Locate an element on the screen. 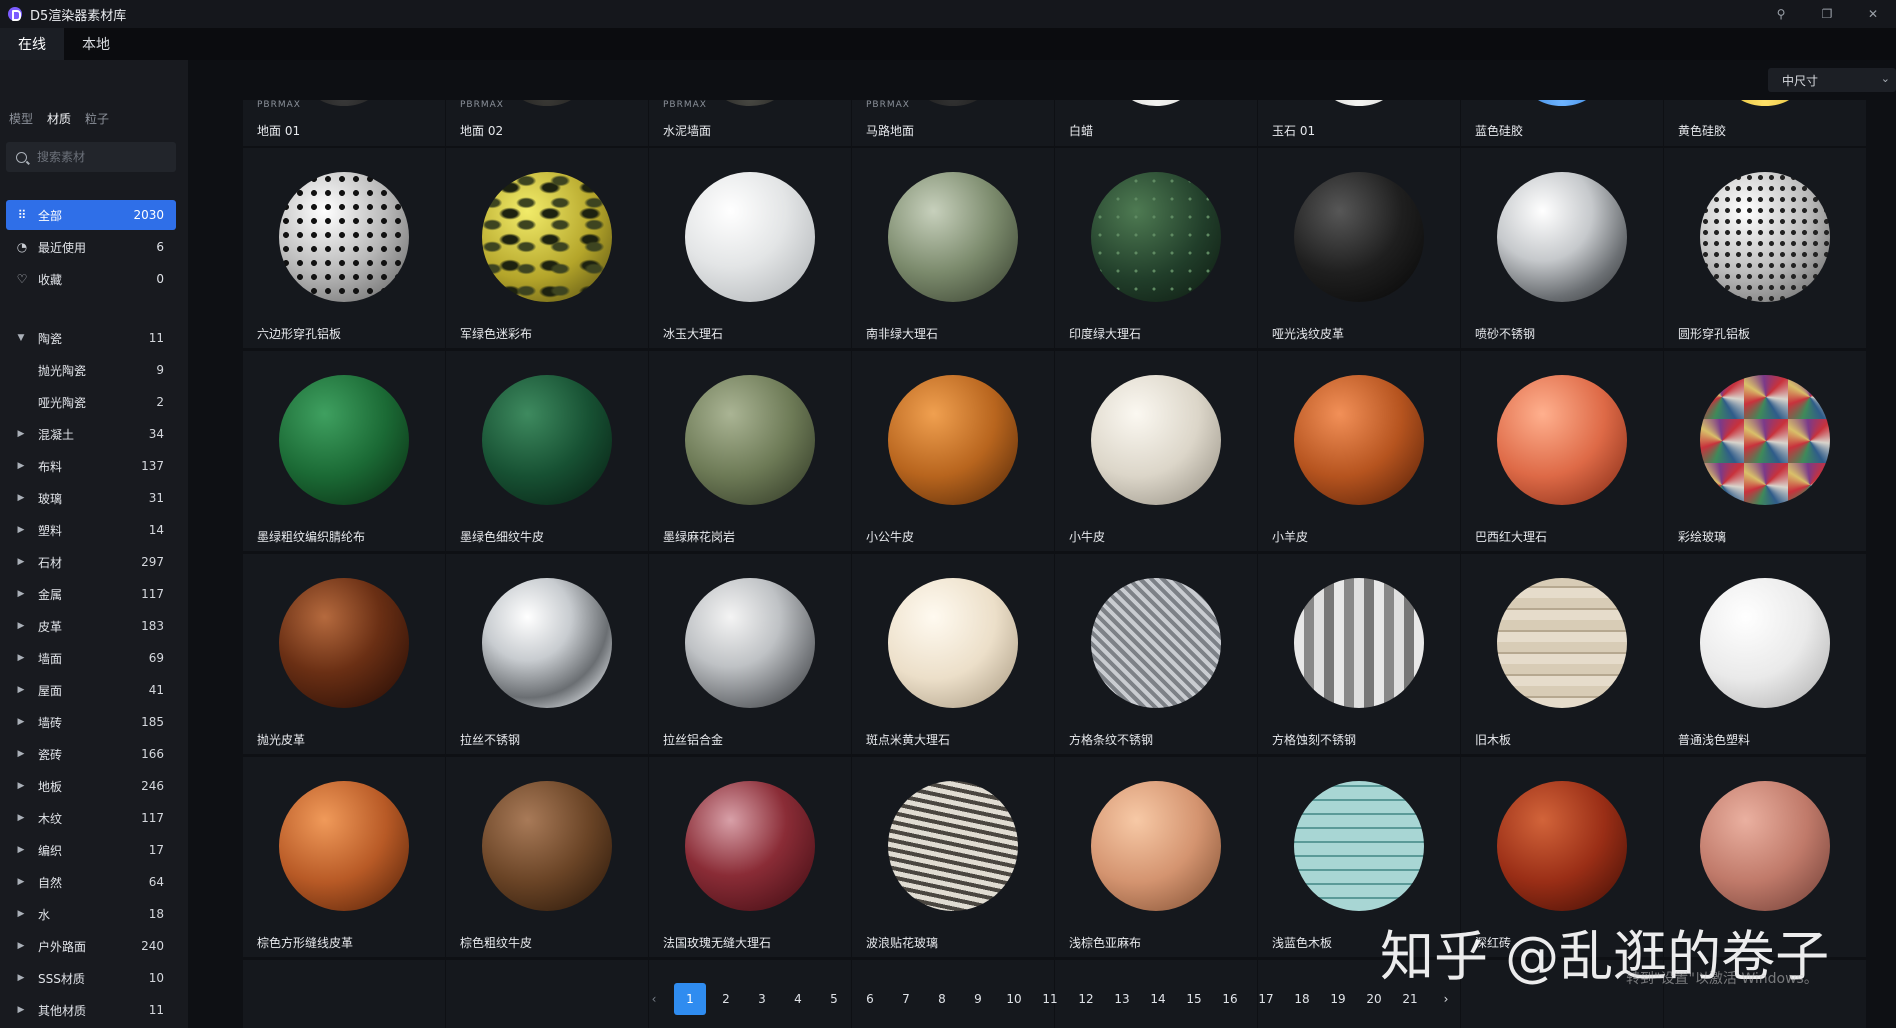 The width and height of the screenshot is (1896, 1028). tab-local: 本地 is located at coordinates (96, 44).